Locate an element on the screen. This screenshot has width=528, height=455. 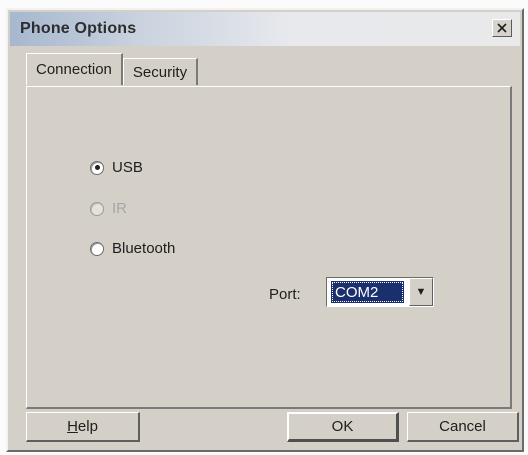
port-select: COM2 ▼ is located at coordinates (380, 292).